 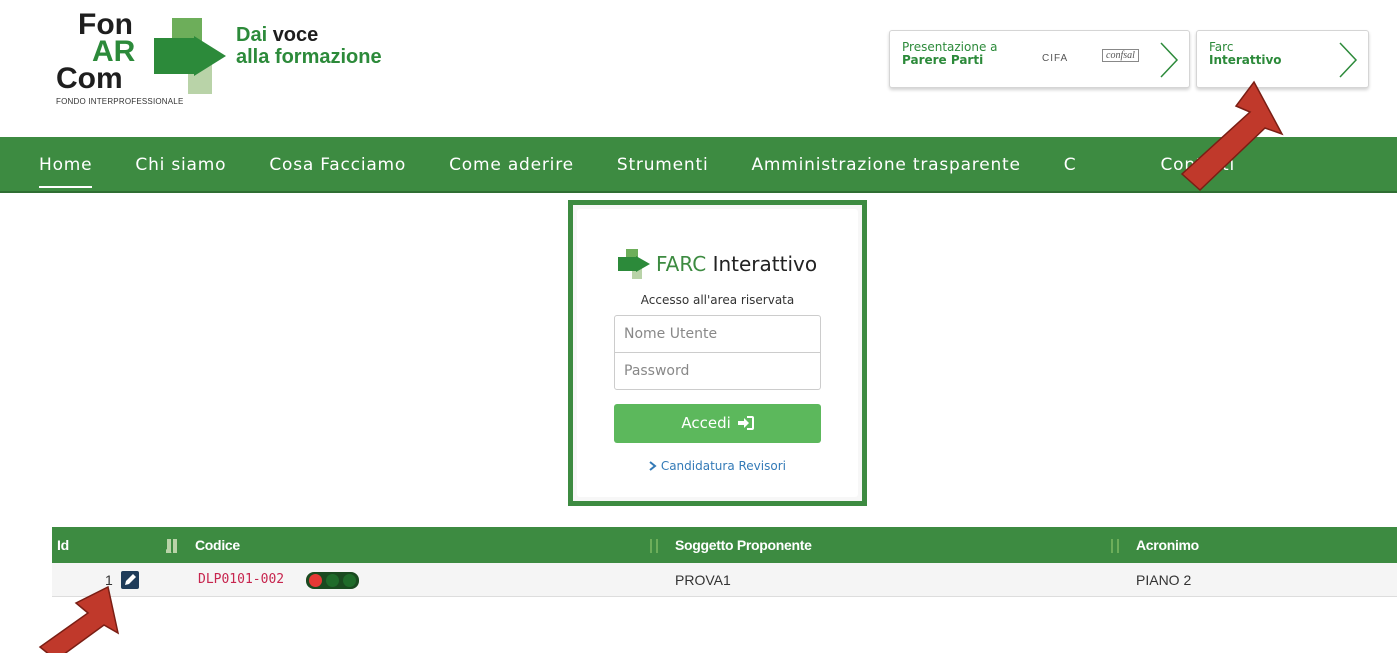 What do you see at coordinates (885, 165) in the screenshot?
I see `nav-item-amministrazione-trasparente: Amministrazione trasparente` at bounding box center [885, 165].